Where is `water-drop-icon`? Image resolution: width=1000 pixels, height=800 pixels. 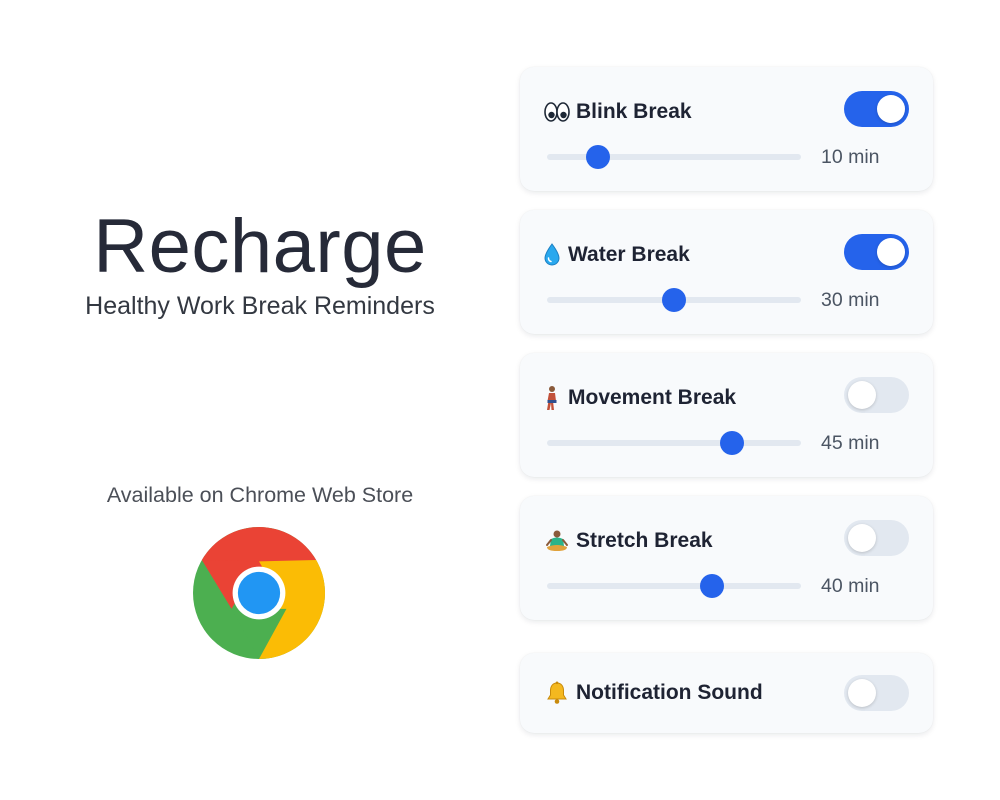 water-drop-icon is located at coordinates (552, 255).